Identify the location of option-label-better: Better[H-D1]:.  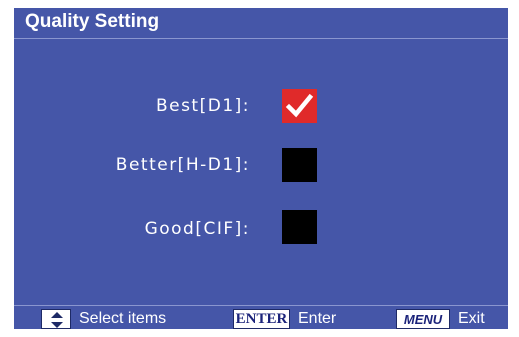
(182, 165).